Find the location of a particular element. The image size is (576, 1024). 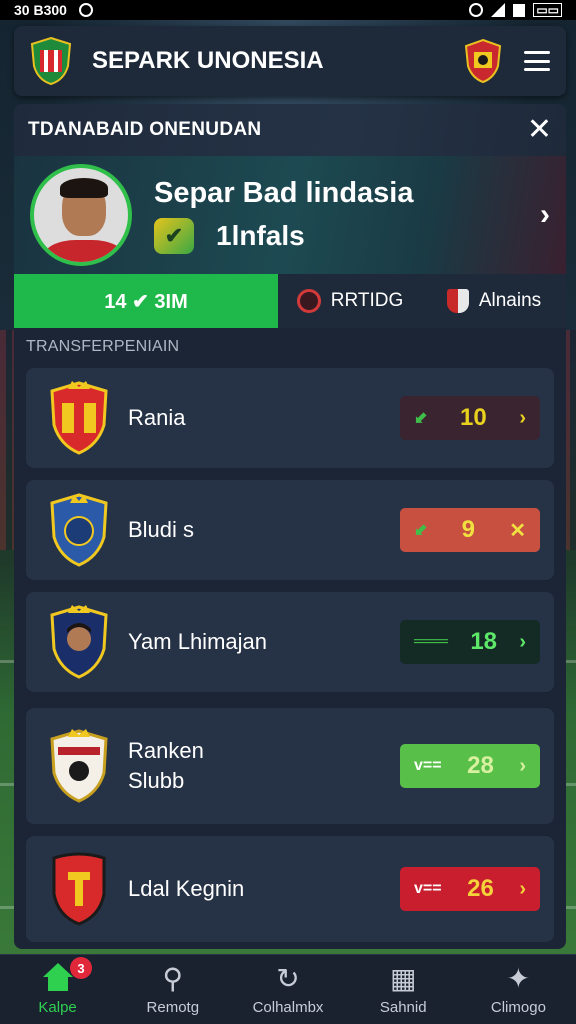

rating-value: 10 is located at coordinates (473, 417).